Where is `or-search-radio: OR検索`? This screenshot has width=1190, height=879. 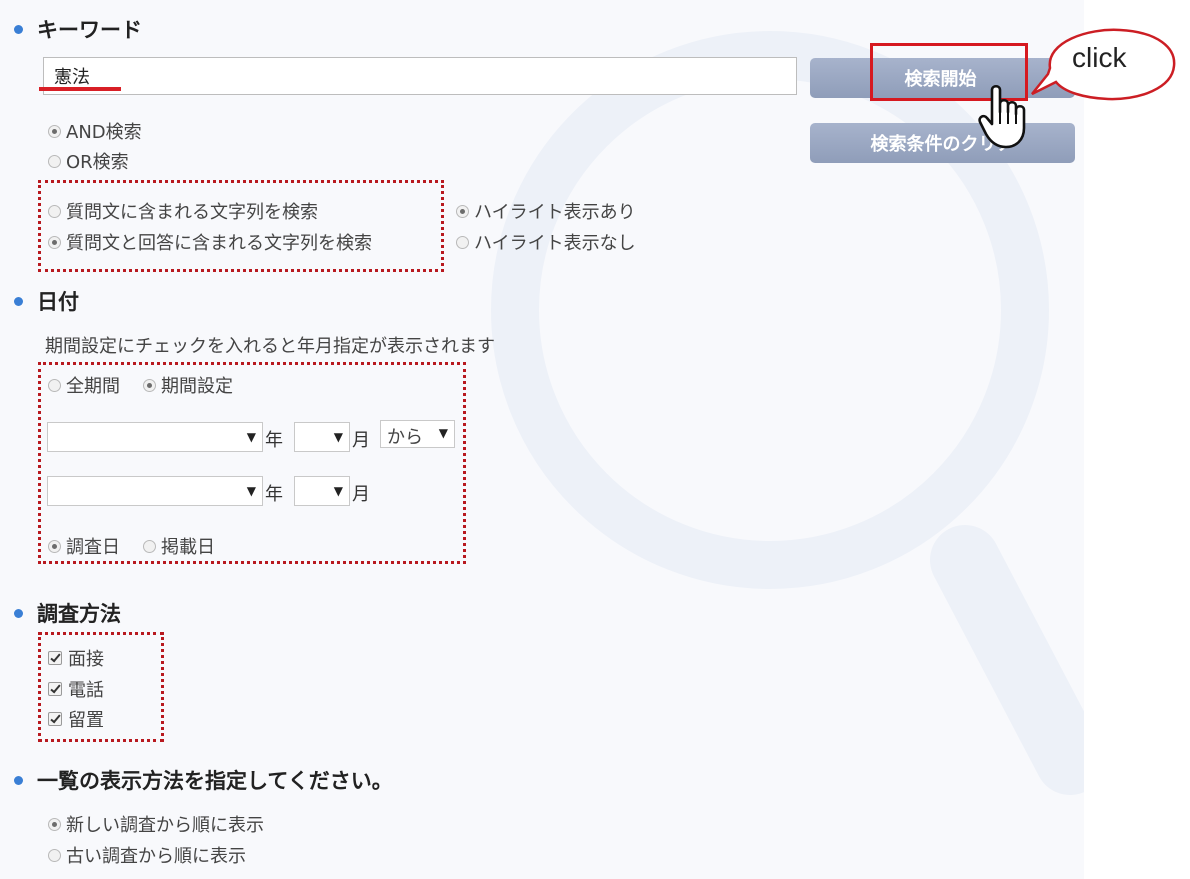
or-search-radio: OR検索 is located at coordinates (88, 161).